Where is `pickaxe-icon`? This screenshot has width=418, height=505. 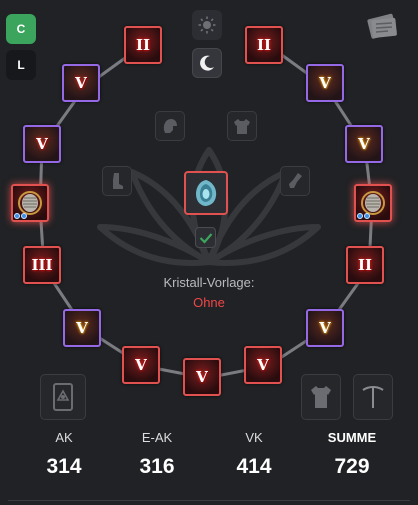 pickaxe-icon is located at coordinates (373, 397).